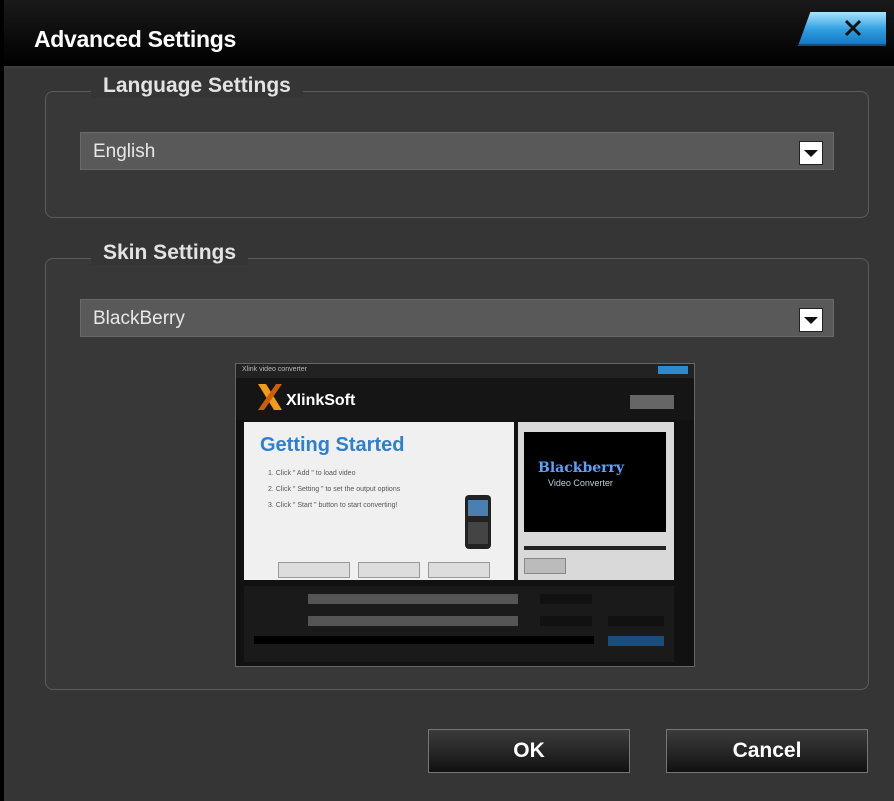  Describe the element at coordinates (652, 402) in the screenshot. I see `preview-toolbar-icons` at that location.